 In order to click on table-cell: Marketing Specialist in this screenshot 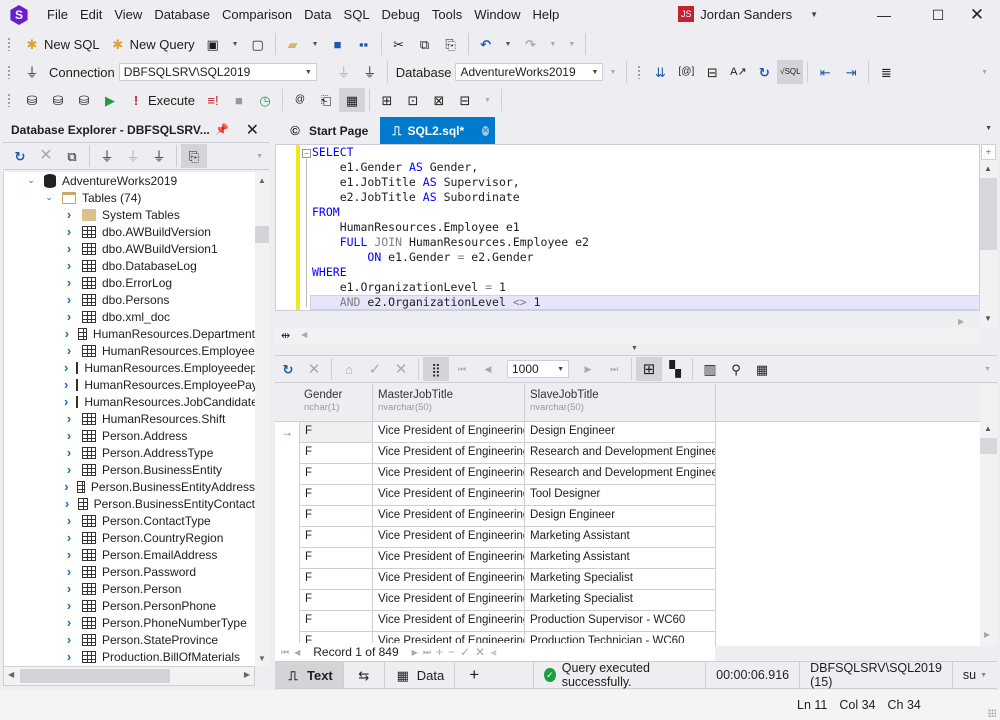, I will do `click(620, 579)`.